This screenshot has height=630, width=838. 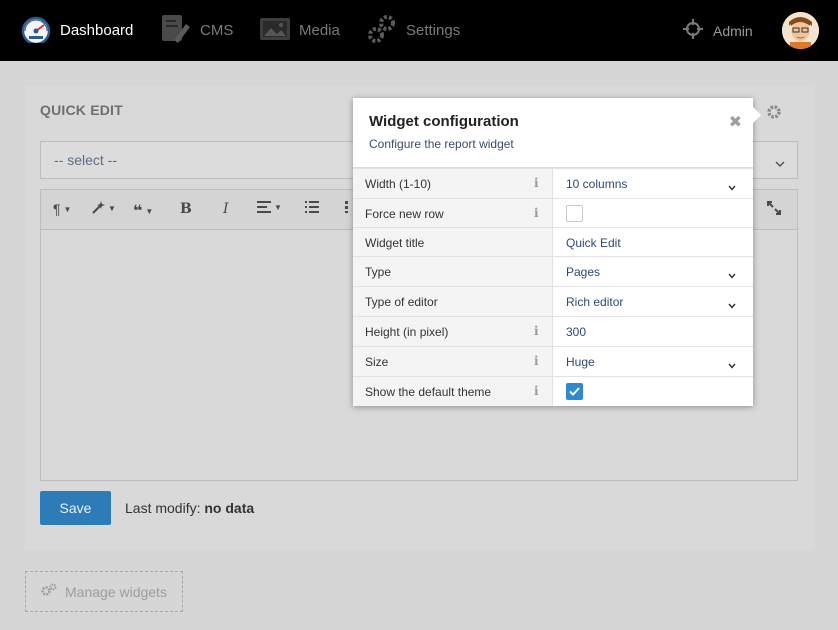 I want to click on save-button: Save, so click(x=75, y=508).